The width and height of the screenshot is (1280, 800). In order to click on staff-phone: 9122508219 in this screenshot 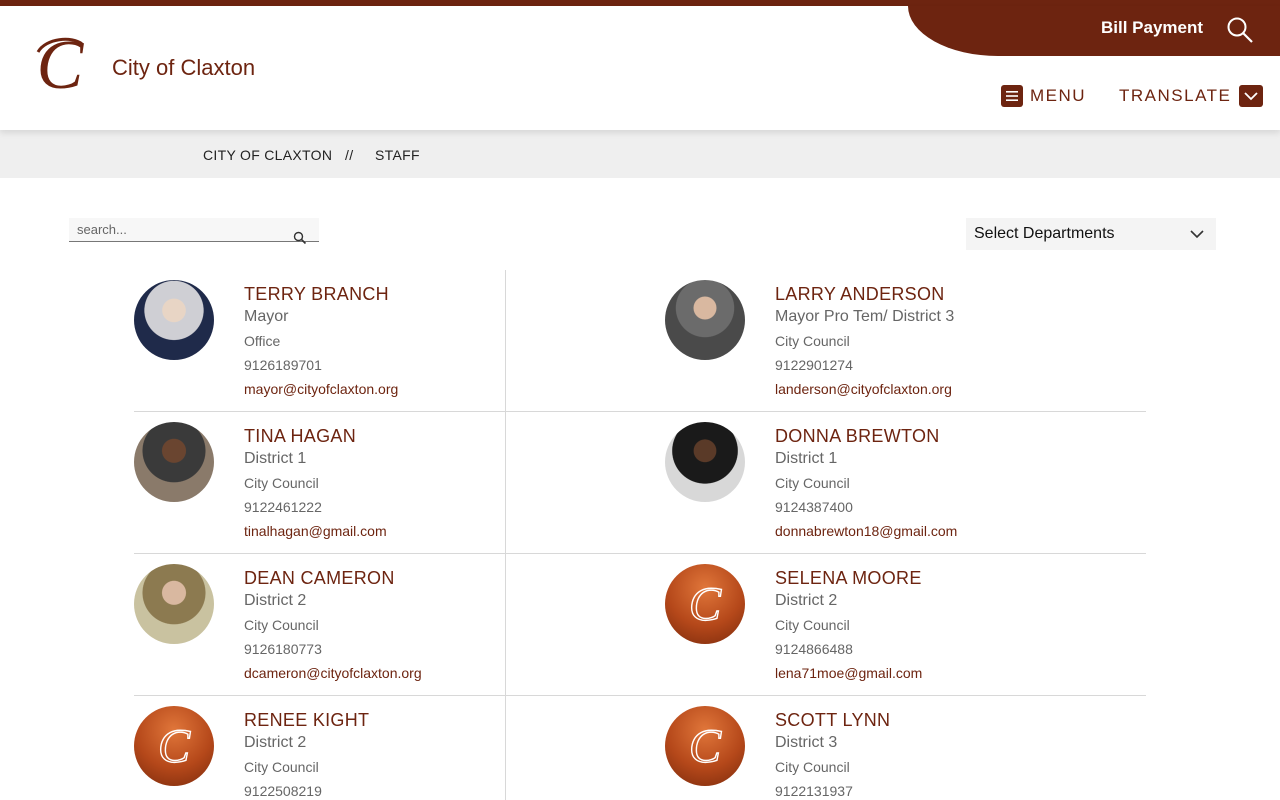, I will do `click(283, 791)`.